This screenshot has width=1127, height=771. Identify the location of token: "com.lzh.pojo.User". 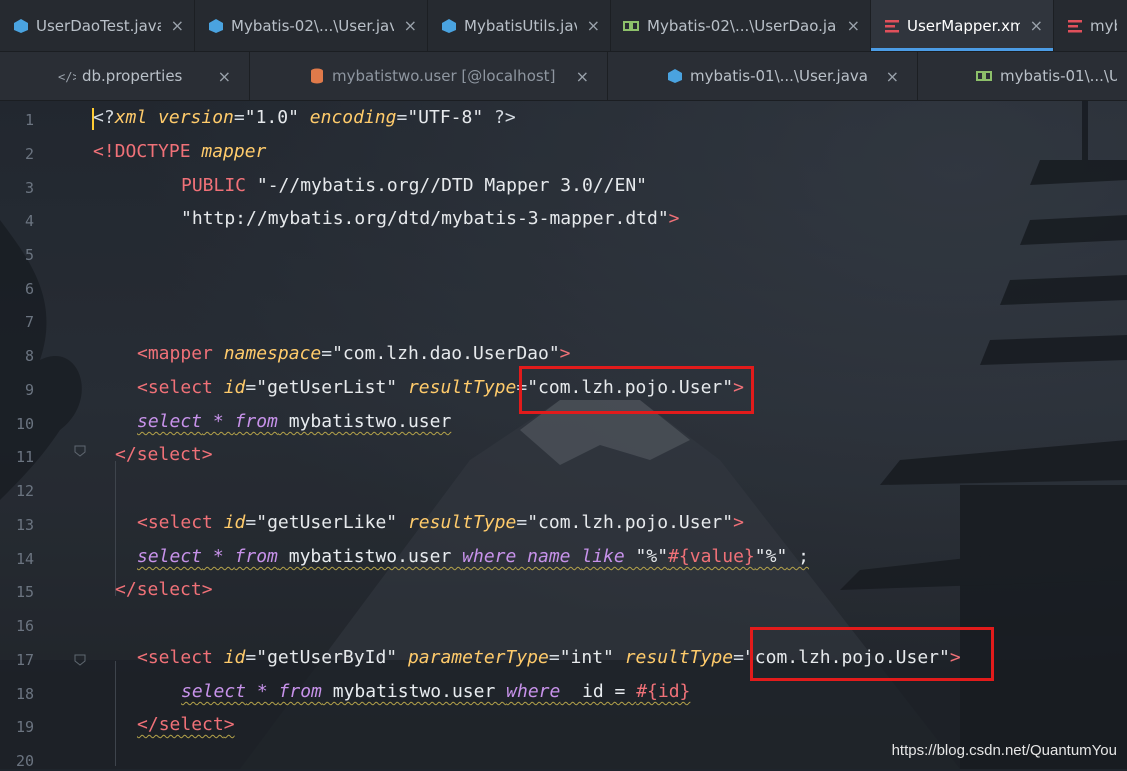
(630, 522).